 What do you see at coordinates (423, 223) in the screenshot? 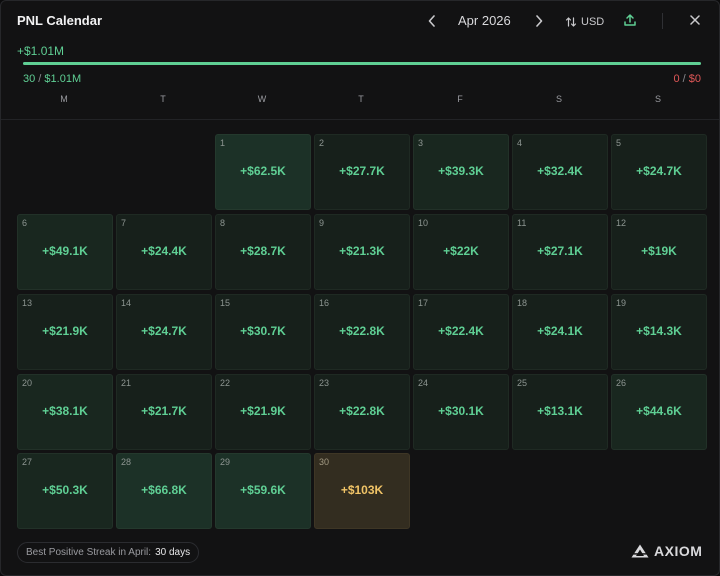
I see `day-number: 10` at bounding box center [423, 223].